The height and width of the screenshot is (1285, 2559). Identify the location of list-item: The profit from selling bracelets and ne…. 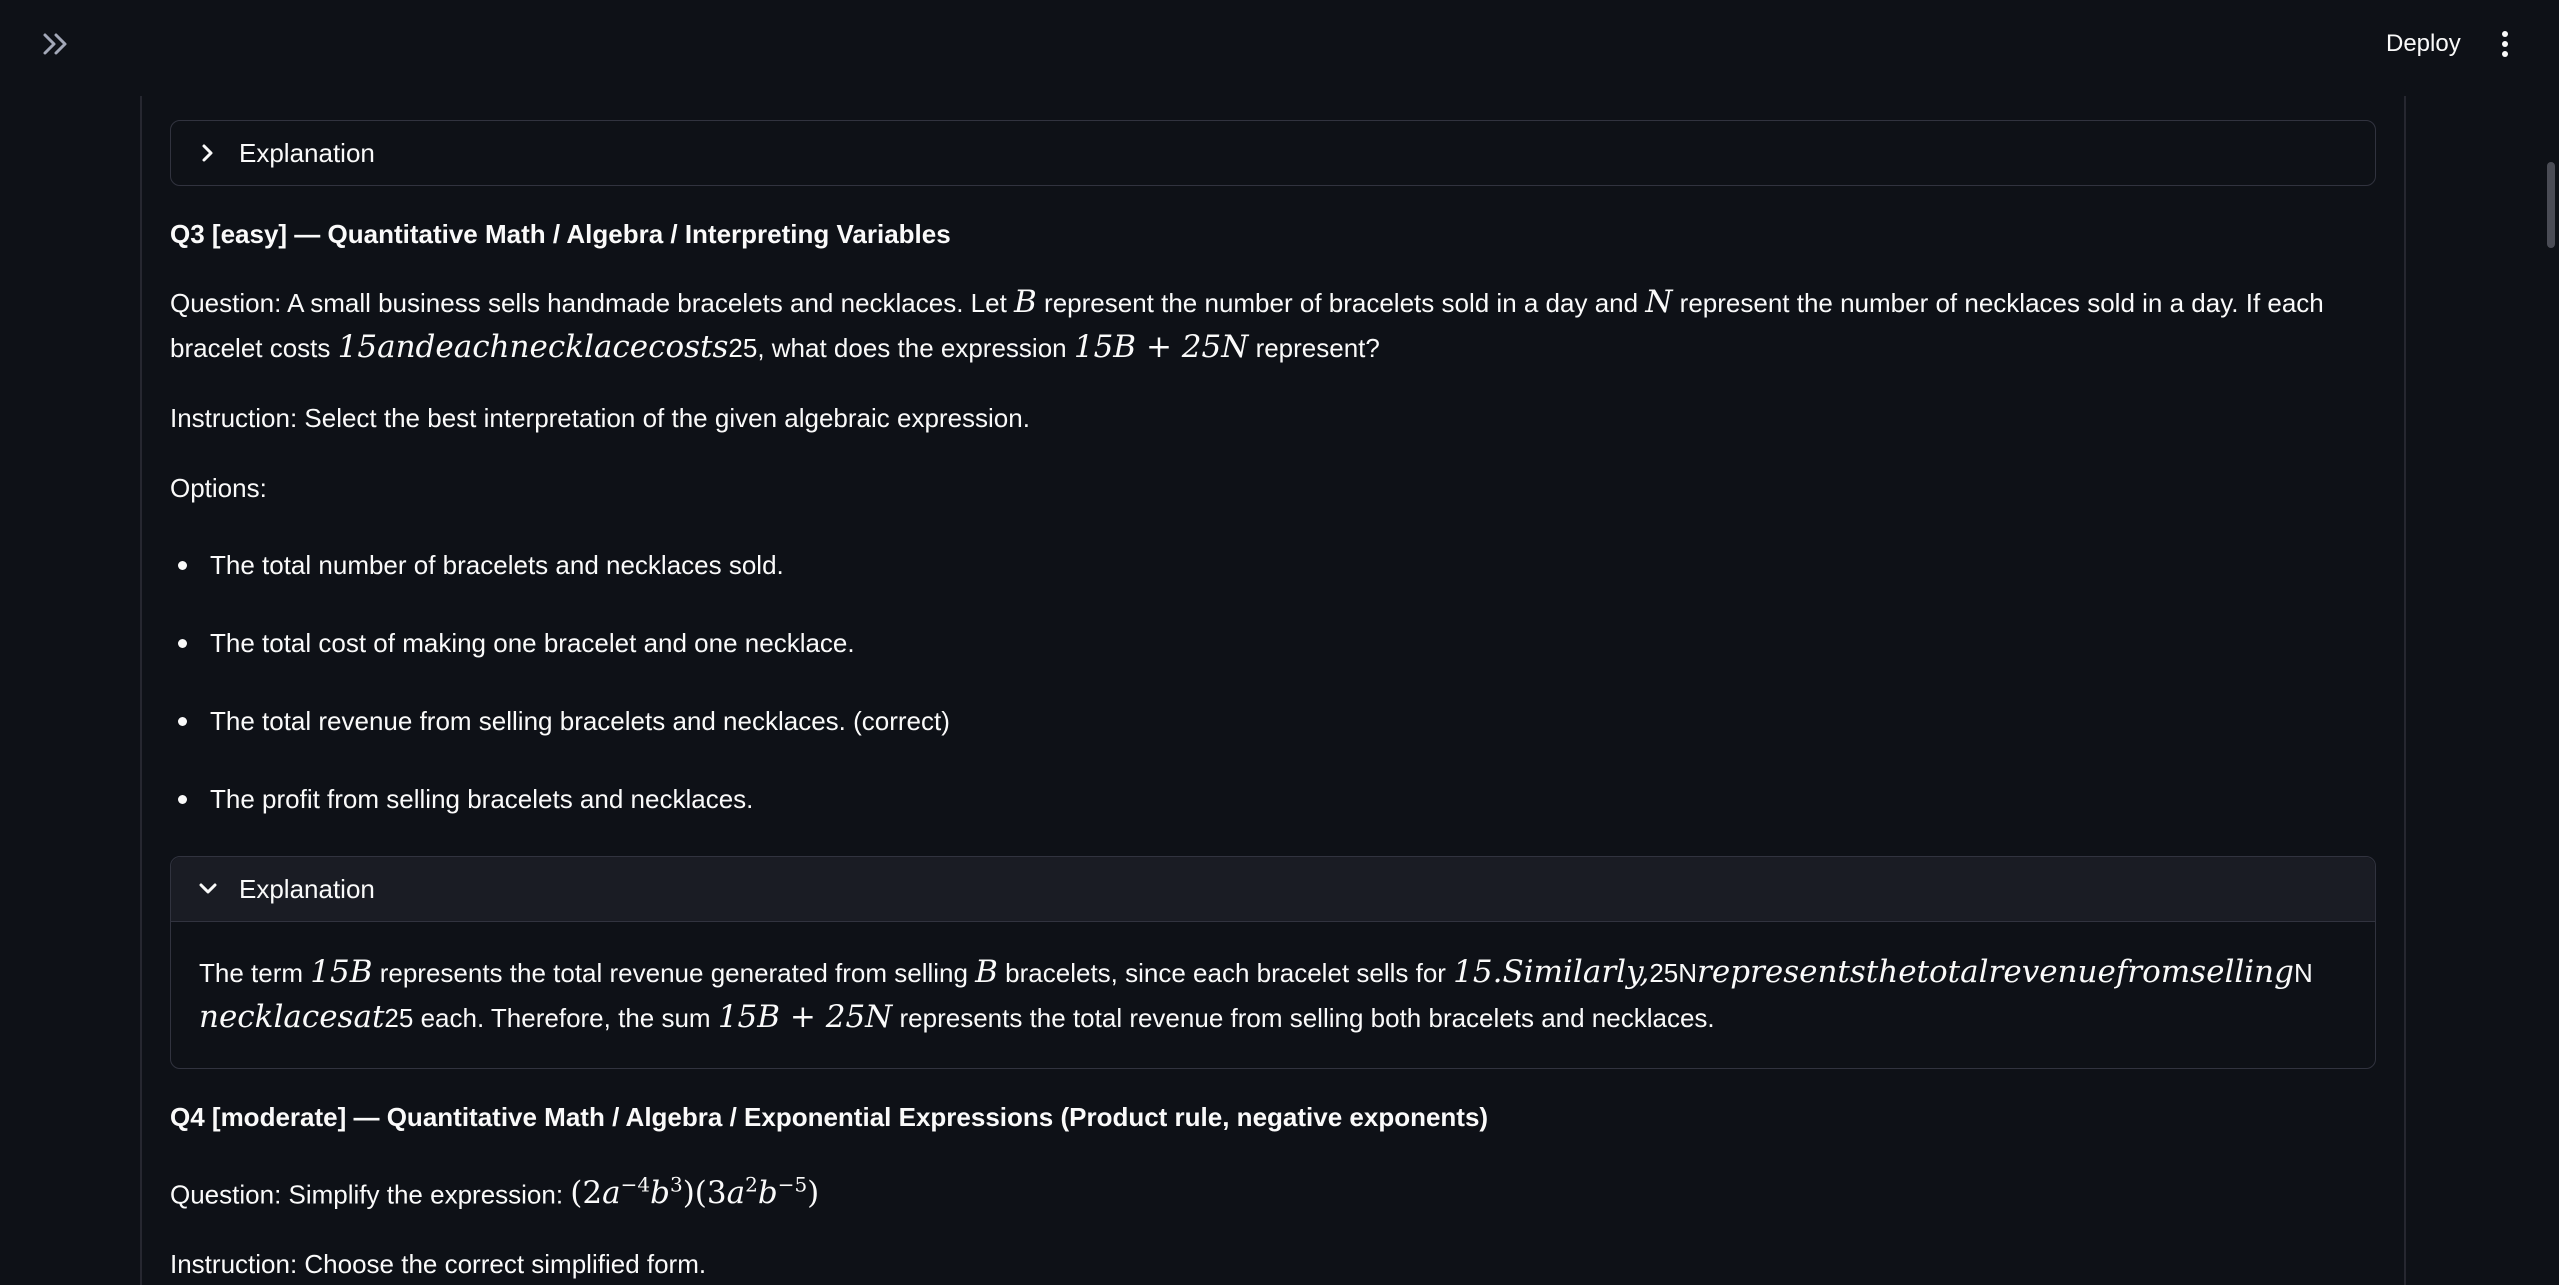
(1273, 799).